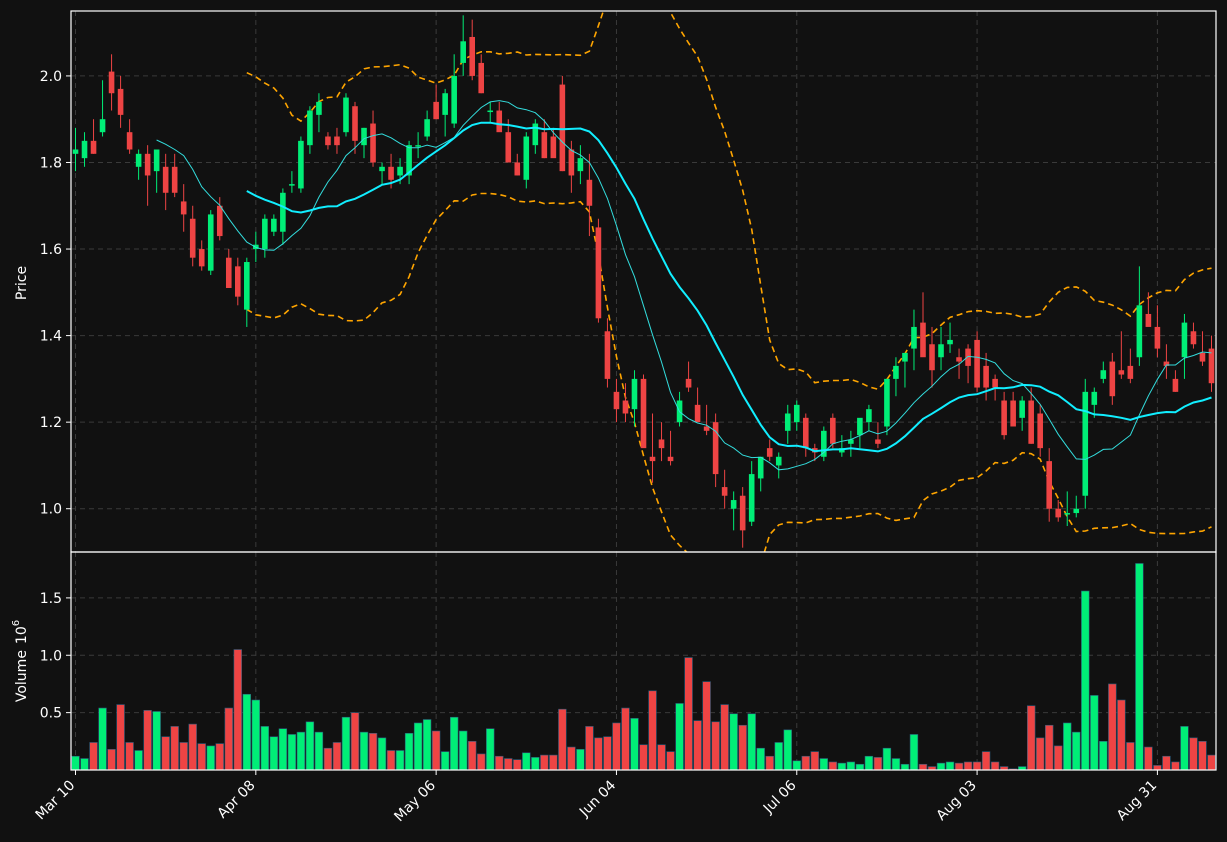 The height and width of the screenshot is (842, 1227). What do you see at coordinates (51, 599) in the screenshot?
I see `volume-tick-label: 1.5` at bounding box center [51, 599].